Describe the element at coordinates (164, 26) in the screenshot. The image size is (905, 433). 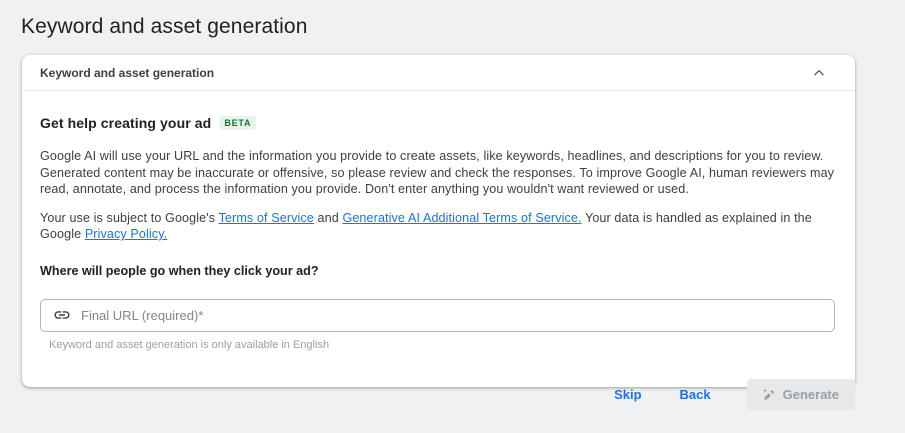
I see `page-title: Keyword and asset generation` at that location.